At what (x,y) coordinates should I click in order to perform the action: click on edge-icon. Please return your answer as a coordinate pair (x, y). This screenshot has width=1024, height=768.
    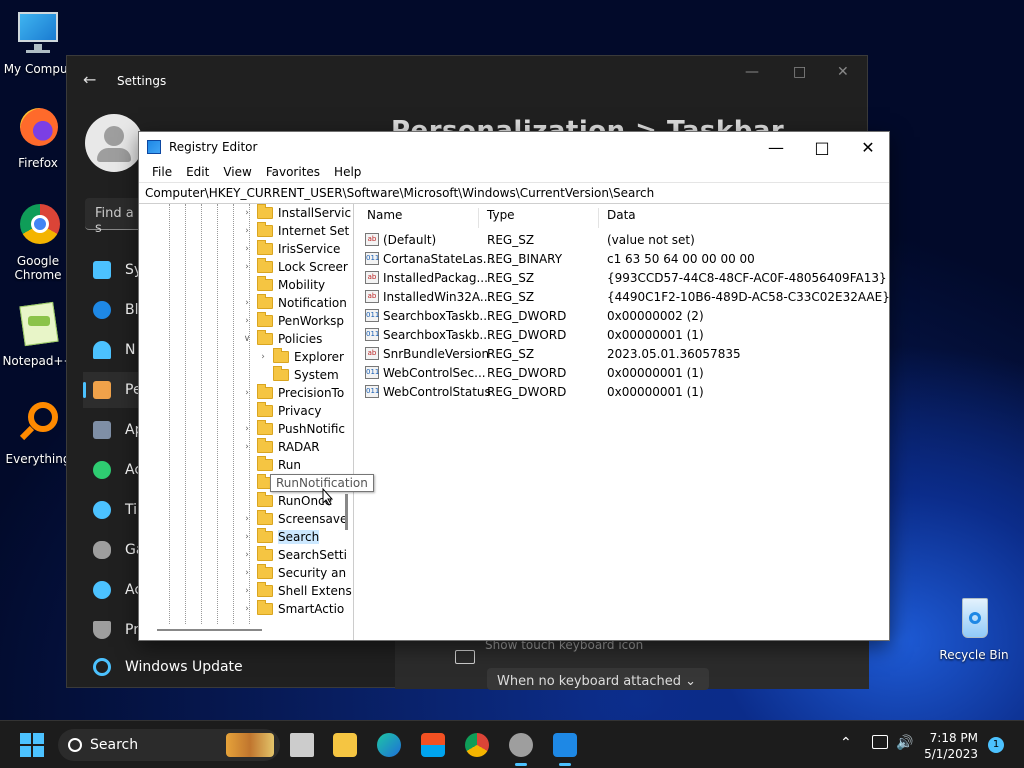
    Looking at the image, I should click on (389, 745).